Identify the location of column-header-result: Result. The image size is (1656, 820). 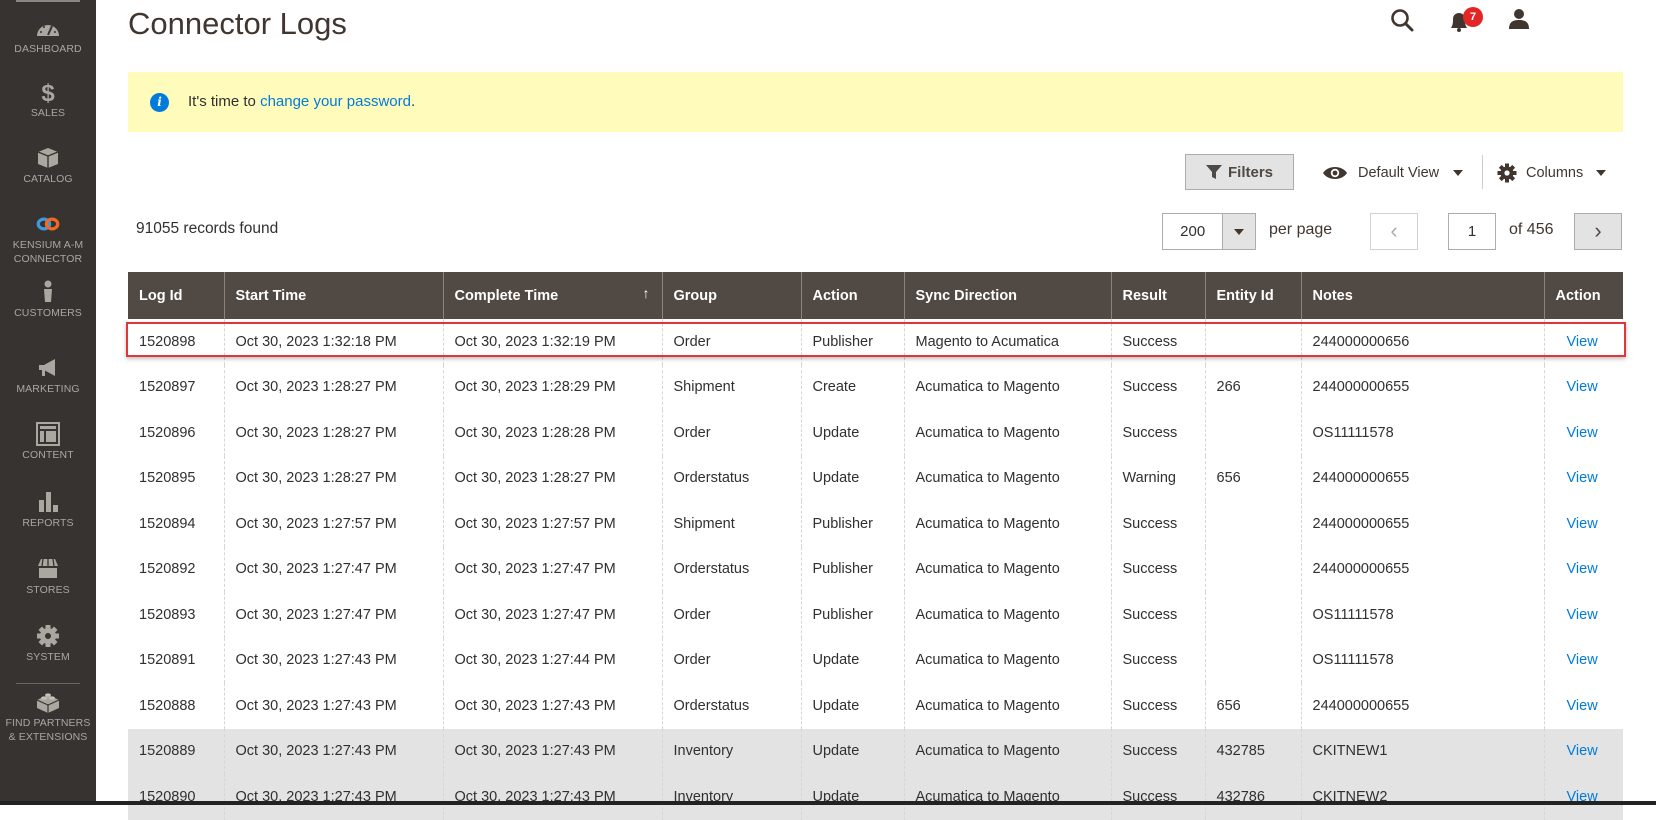
(1157, 295).